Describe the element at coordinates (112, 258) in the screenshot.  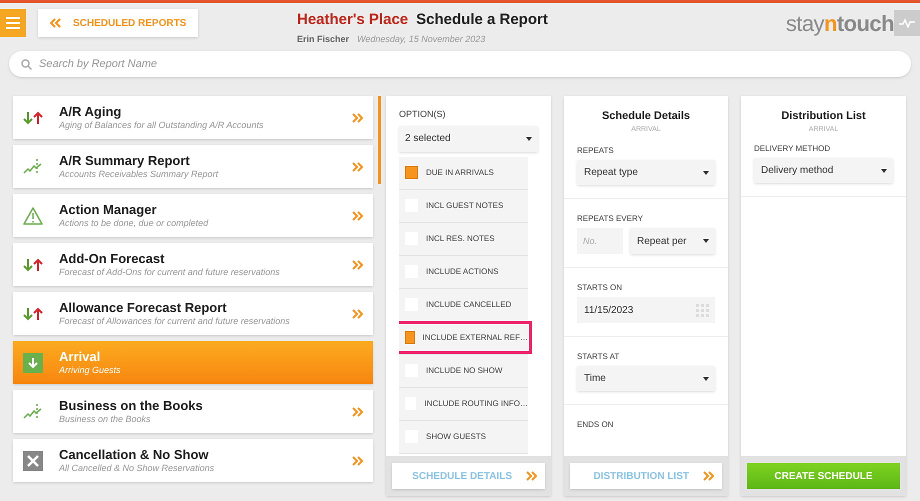
I see `report-name: Add-On Forecast` at that location.